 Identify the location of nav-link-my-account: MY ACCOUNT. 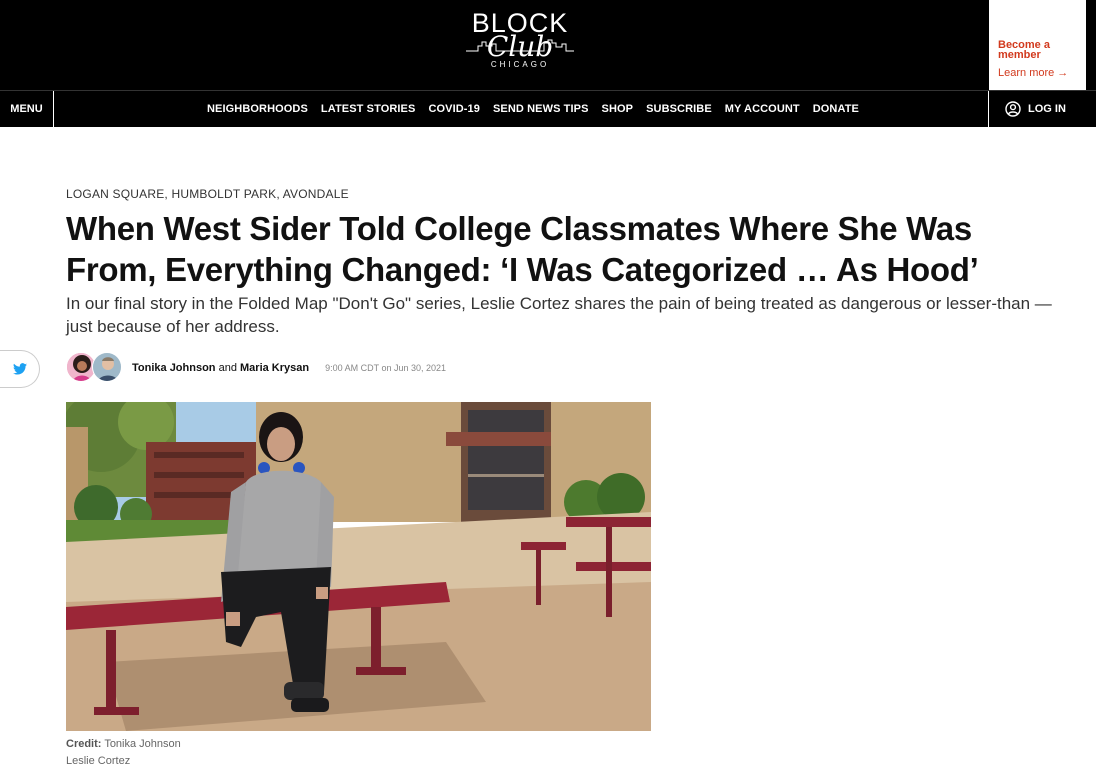
(762, 109).